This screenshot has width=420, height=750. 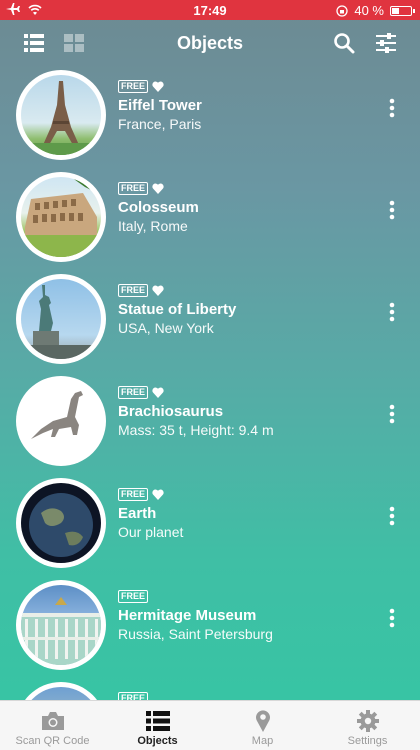 What do you see at coordinates (64, 322) in the screenshot?
I see `statue-of-liberty-image` at bounding box center [64, 322].